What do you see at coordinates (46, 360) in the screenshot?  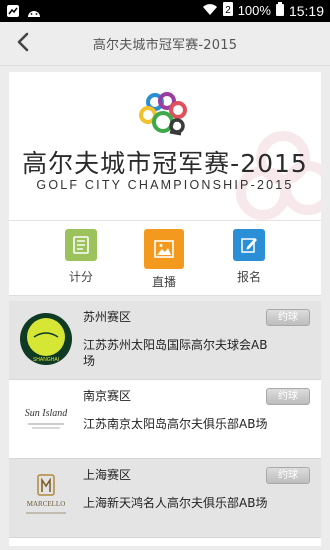 I see `svg-text: SHANGHAI` at bounding box center [46, 360].